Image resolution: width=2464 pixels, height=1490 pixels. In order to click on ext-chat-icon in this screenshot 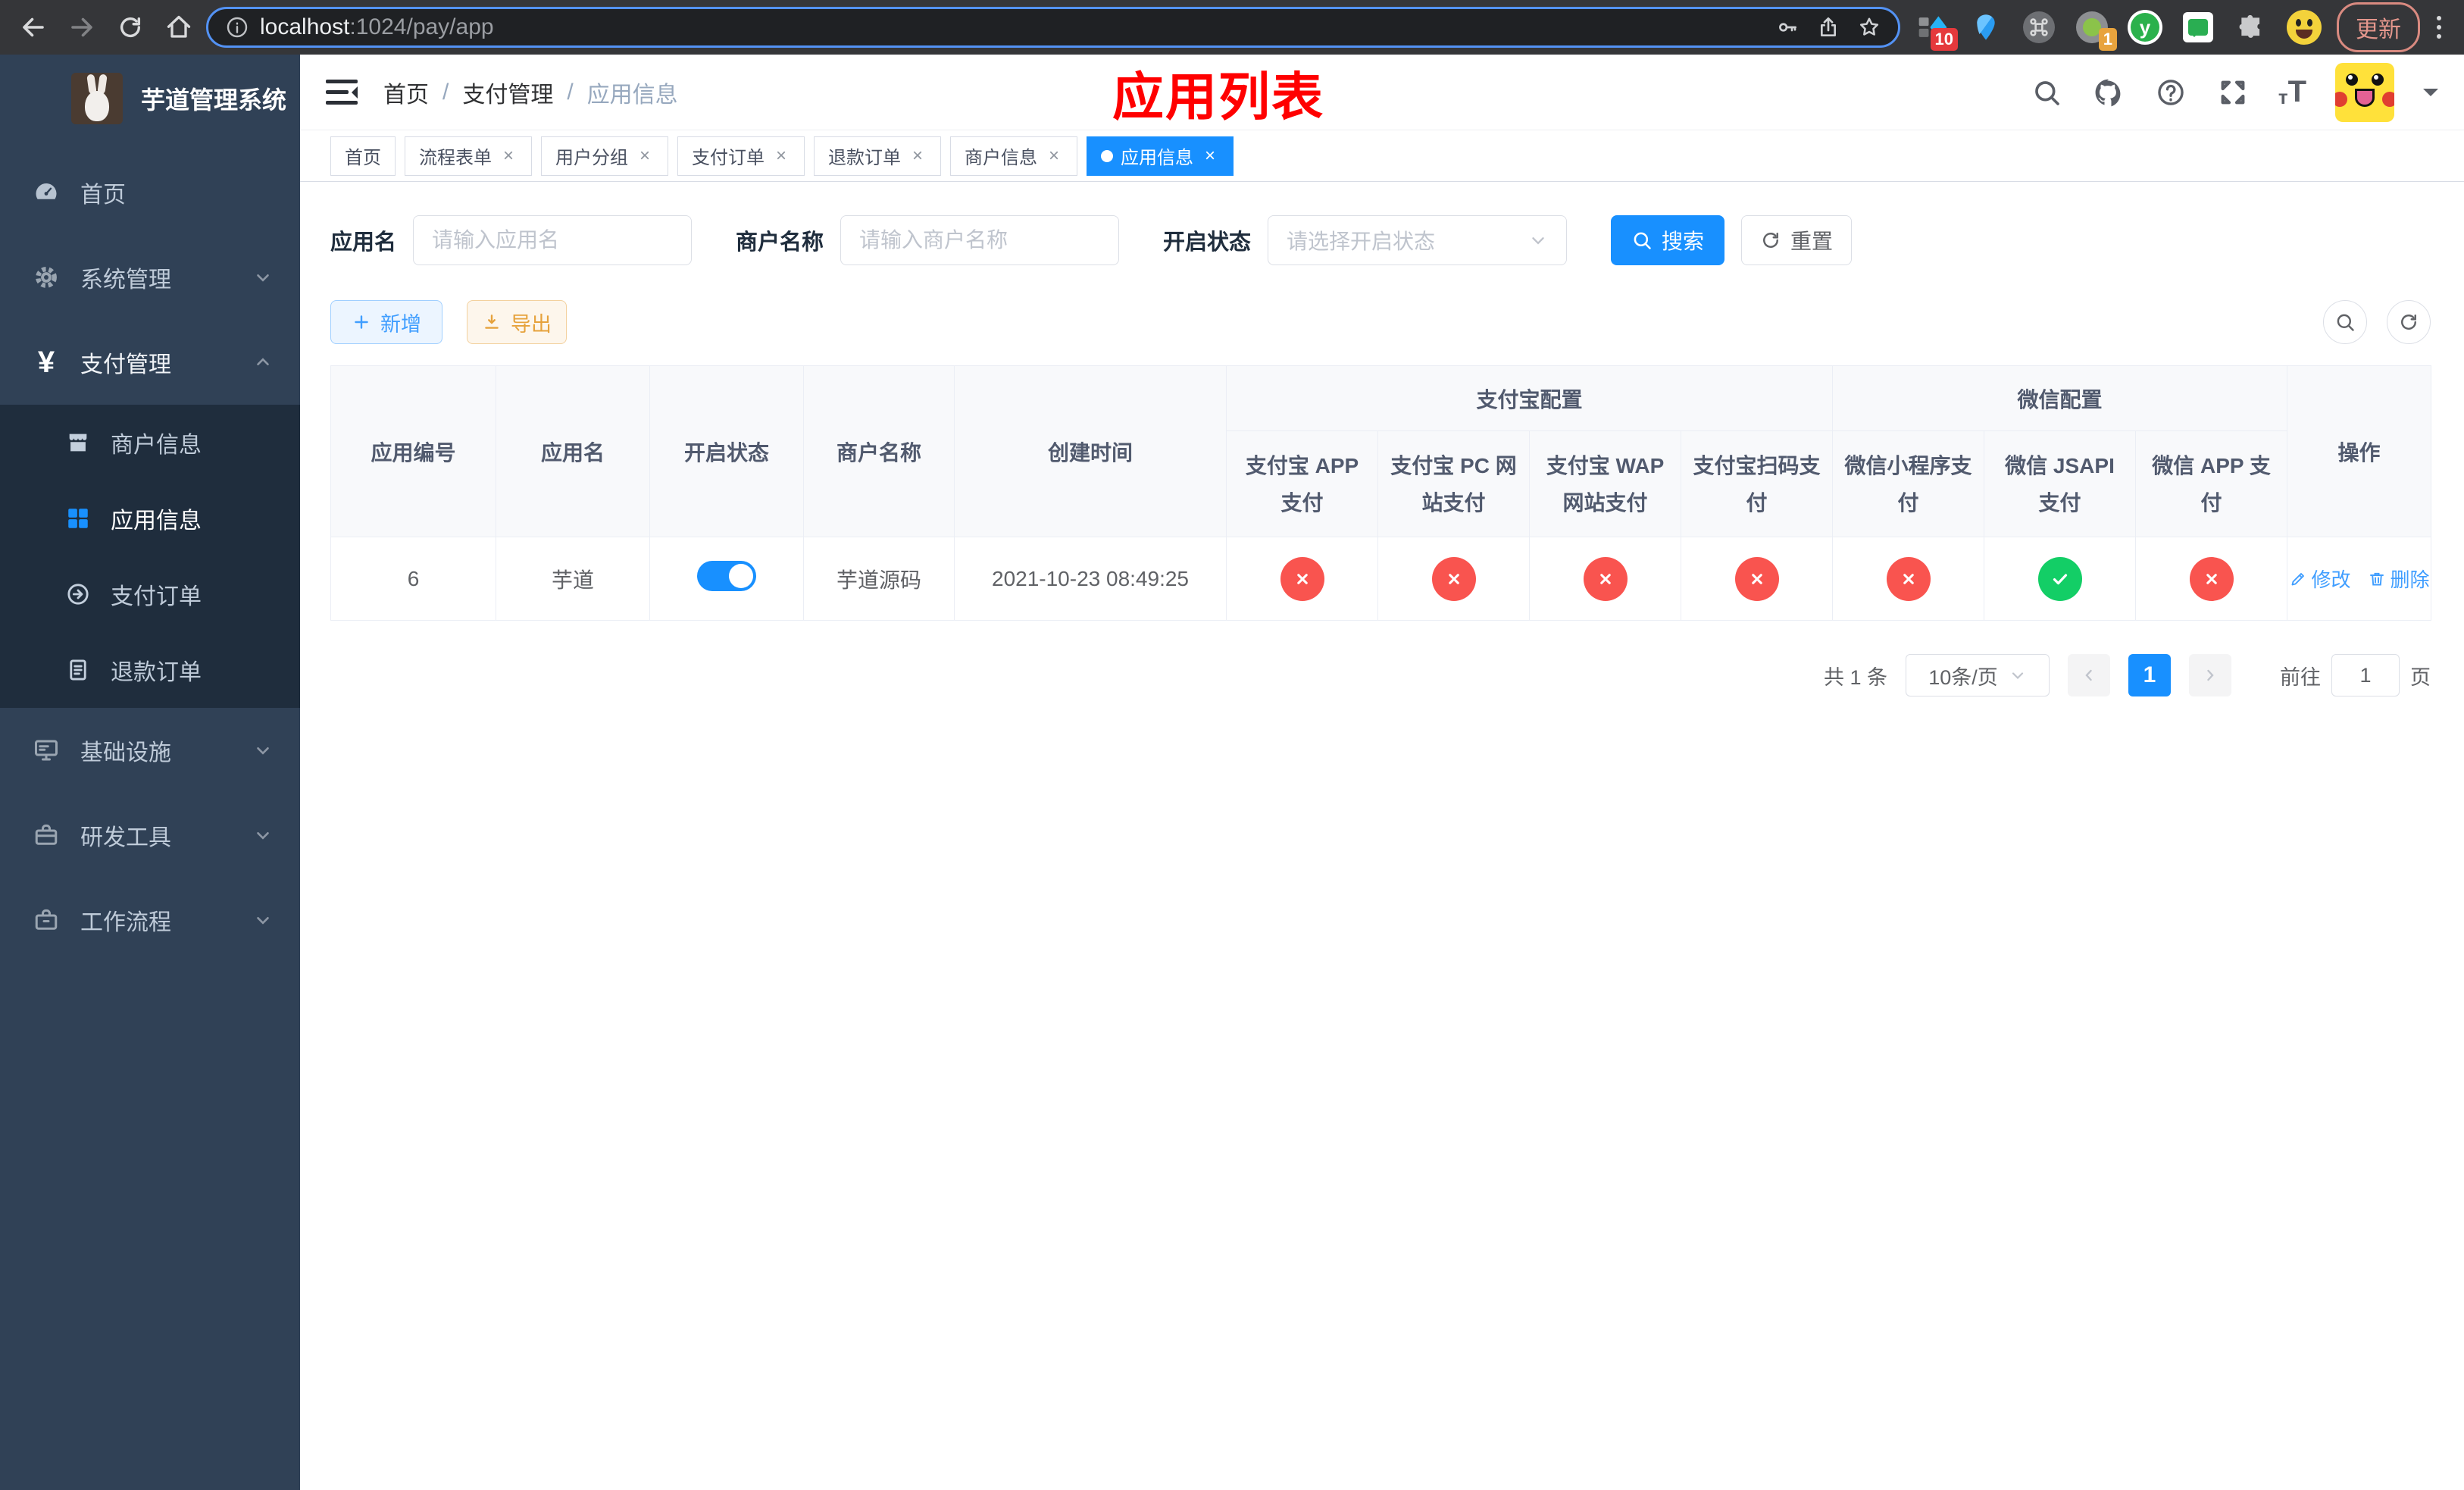, I will do `click(2198, 28)`.